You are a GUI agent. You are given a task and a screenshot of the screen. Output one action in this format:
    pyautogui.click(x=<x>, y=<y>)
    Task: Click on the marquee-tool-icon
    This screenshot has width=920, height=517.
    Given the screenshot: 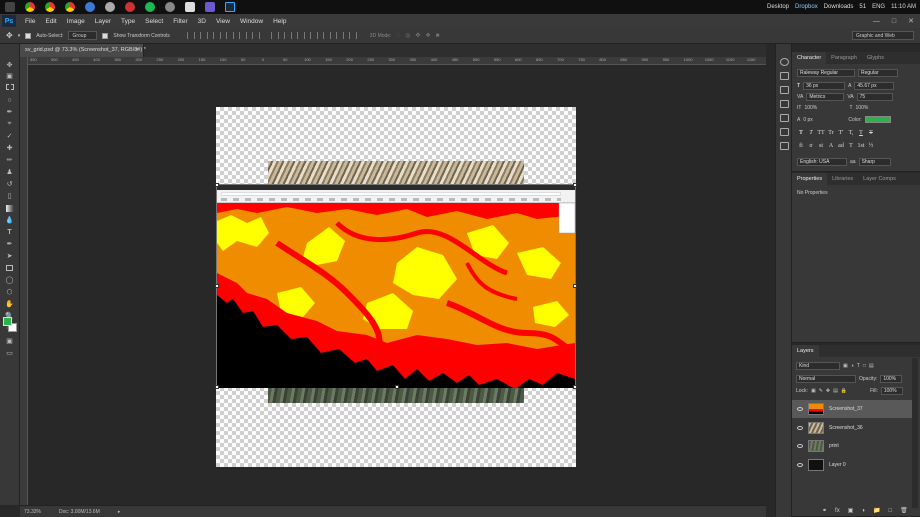 What is the action you would take?
    pyautogui.click(x=9, y=87)
    